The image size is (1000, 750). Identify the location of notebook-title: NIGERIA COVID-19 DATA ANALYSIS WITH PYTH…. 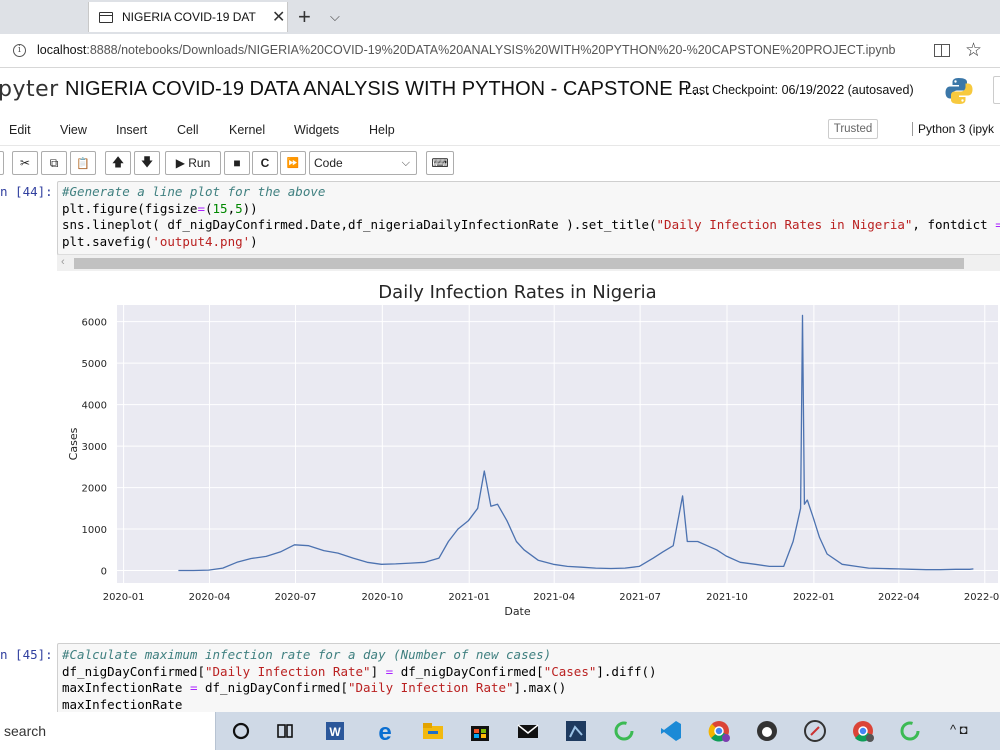
(388, 89).